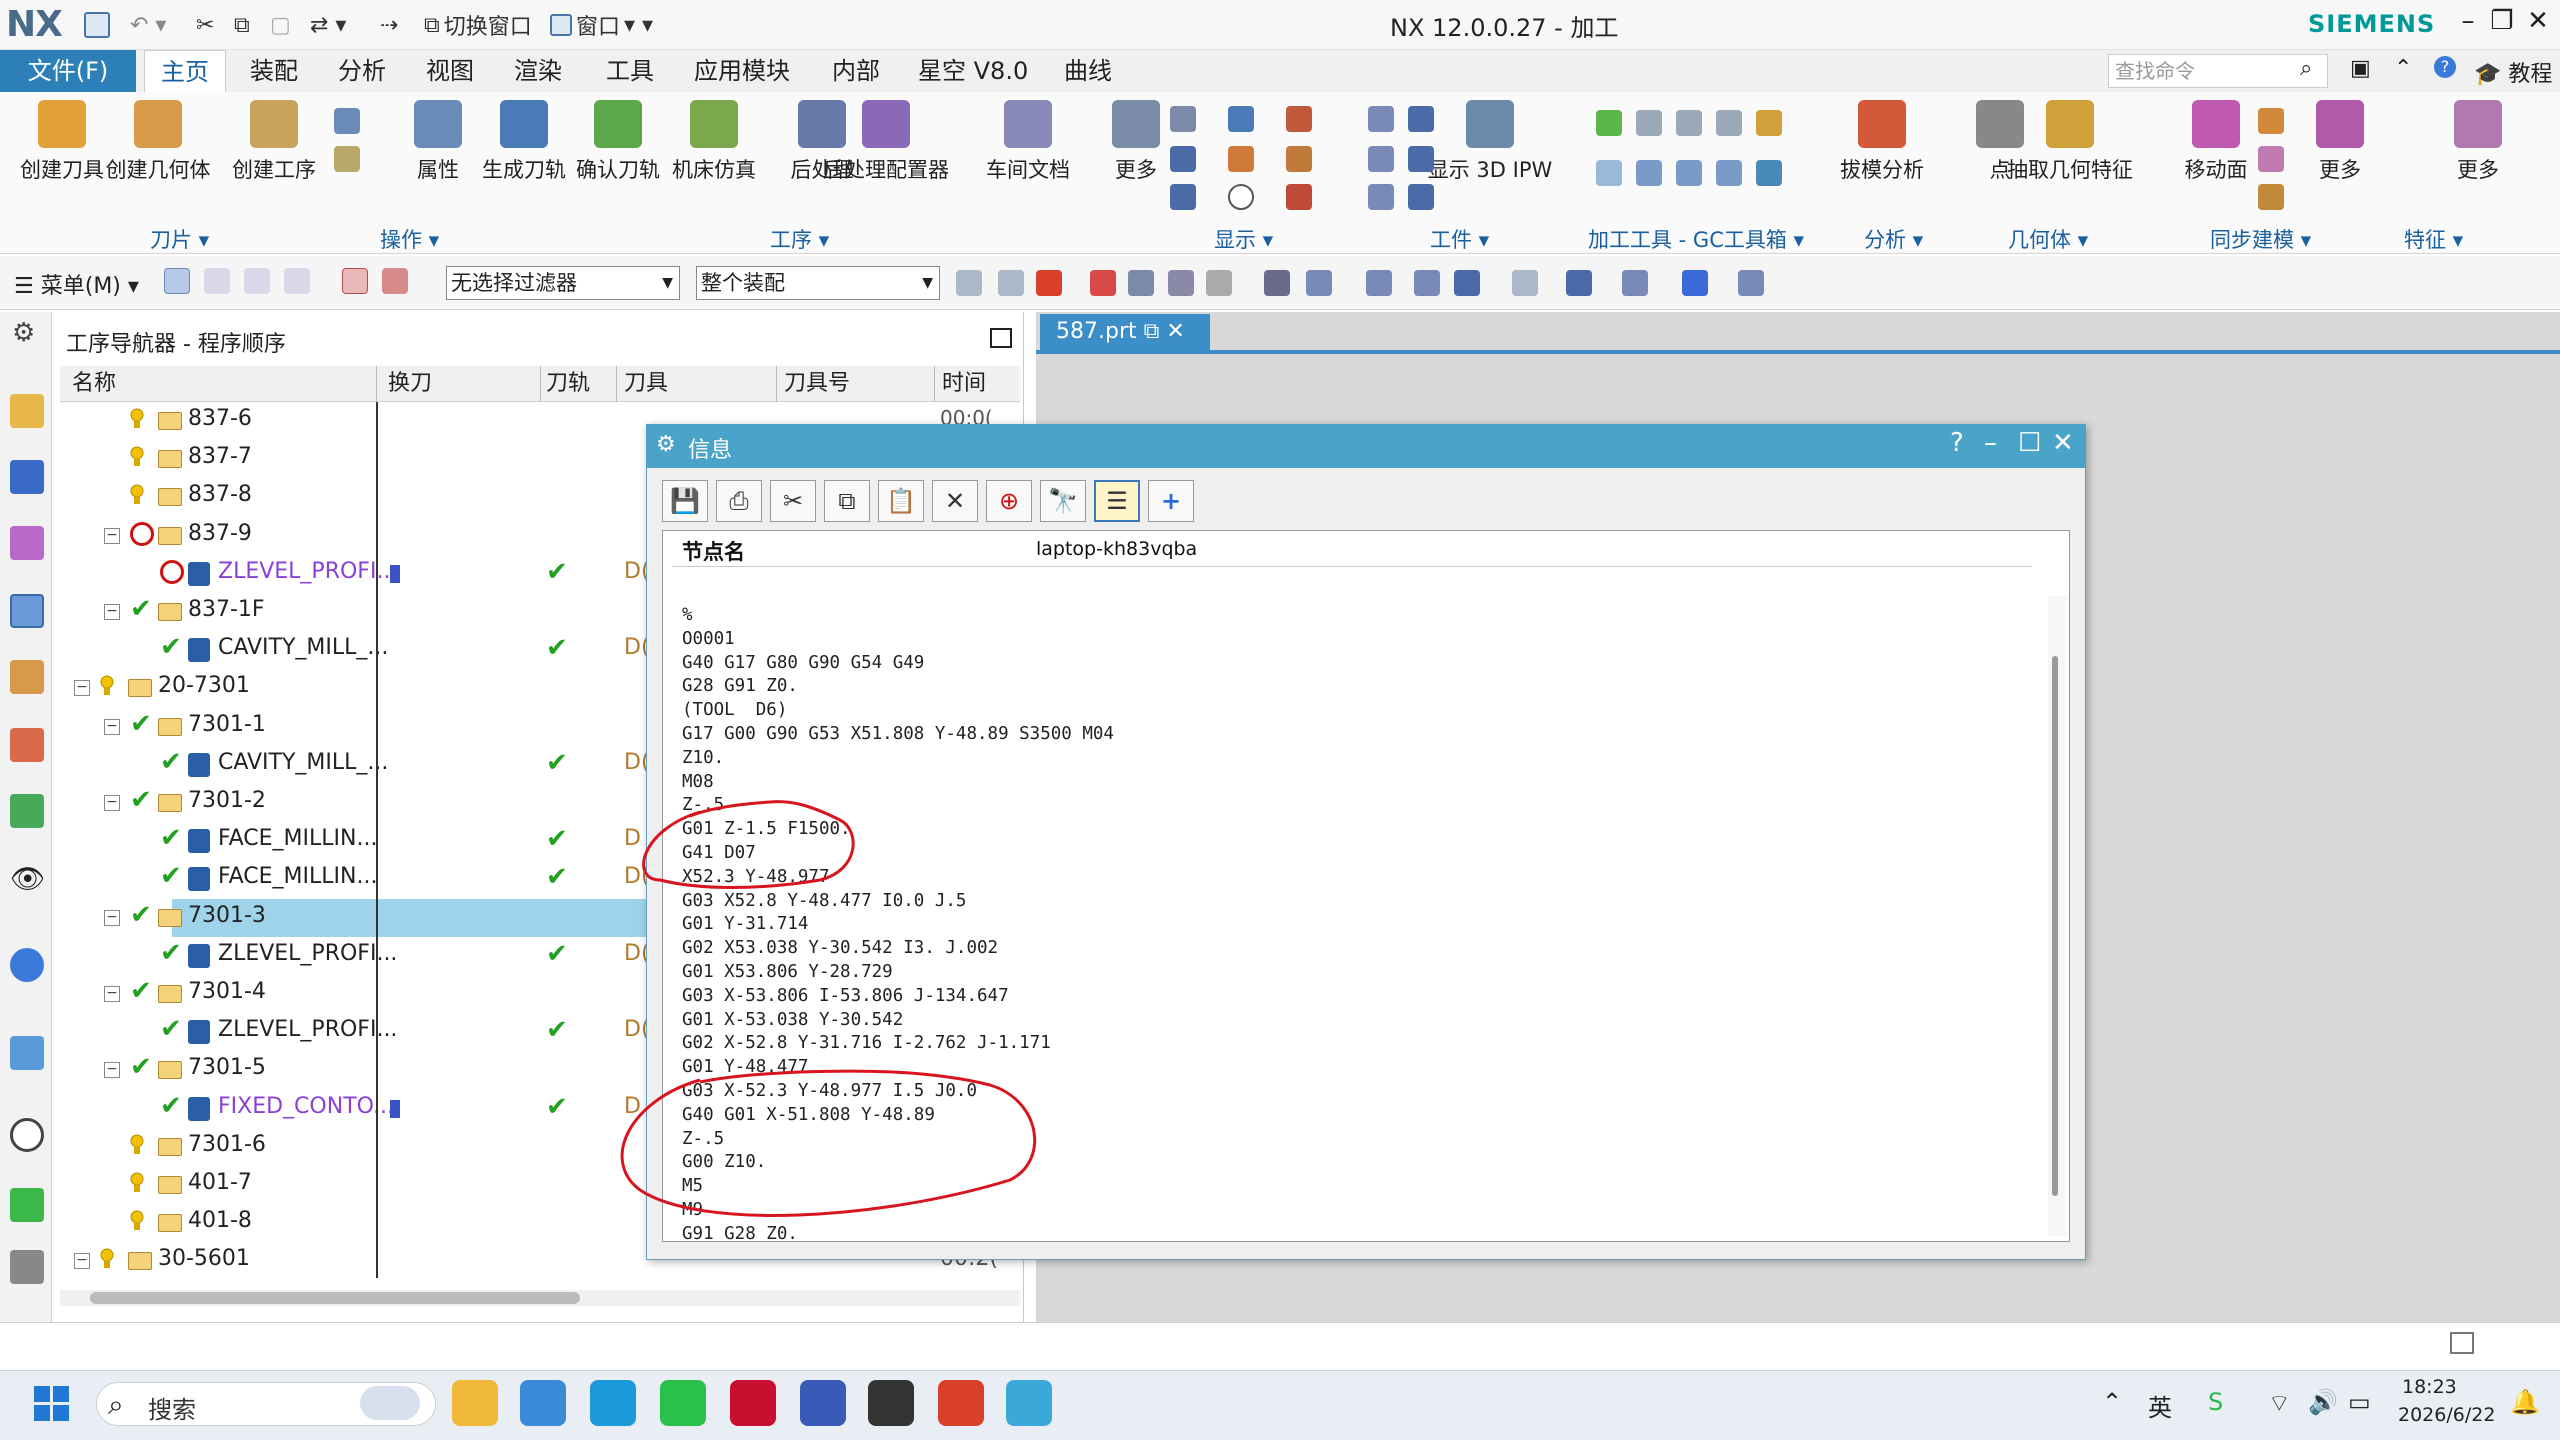  What do you see at coordinates (955, 501) in the screenshot?
I see `delete-icon: ✕` at bounding box center [955, 501].